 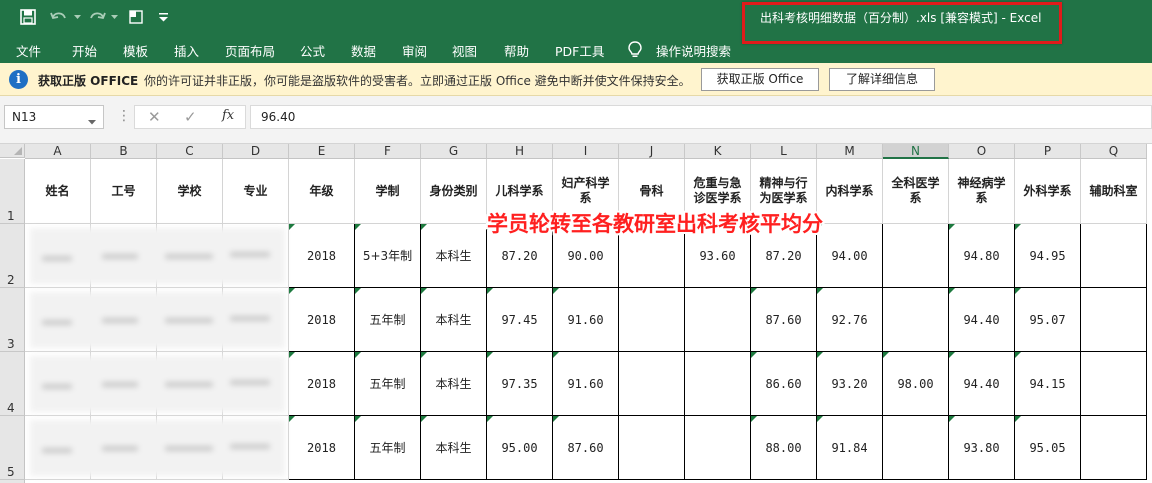 I want to click on undo-dropdown-icon, so click(x=77, y=17).